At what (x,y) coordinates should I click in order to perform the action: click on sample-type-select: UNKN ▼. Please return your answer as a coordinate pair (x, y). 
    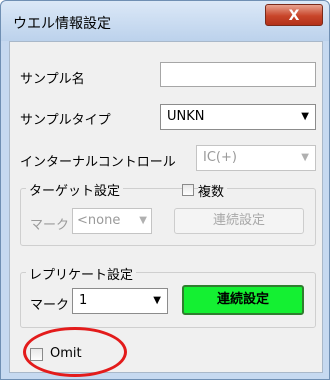
    Looking at the image, I should click on (238, 117).